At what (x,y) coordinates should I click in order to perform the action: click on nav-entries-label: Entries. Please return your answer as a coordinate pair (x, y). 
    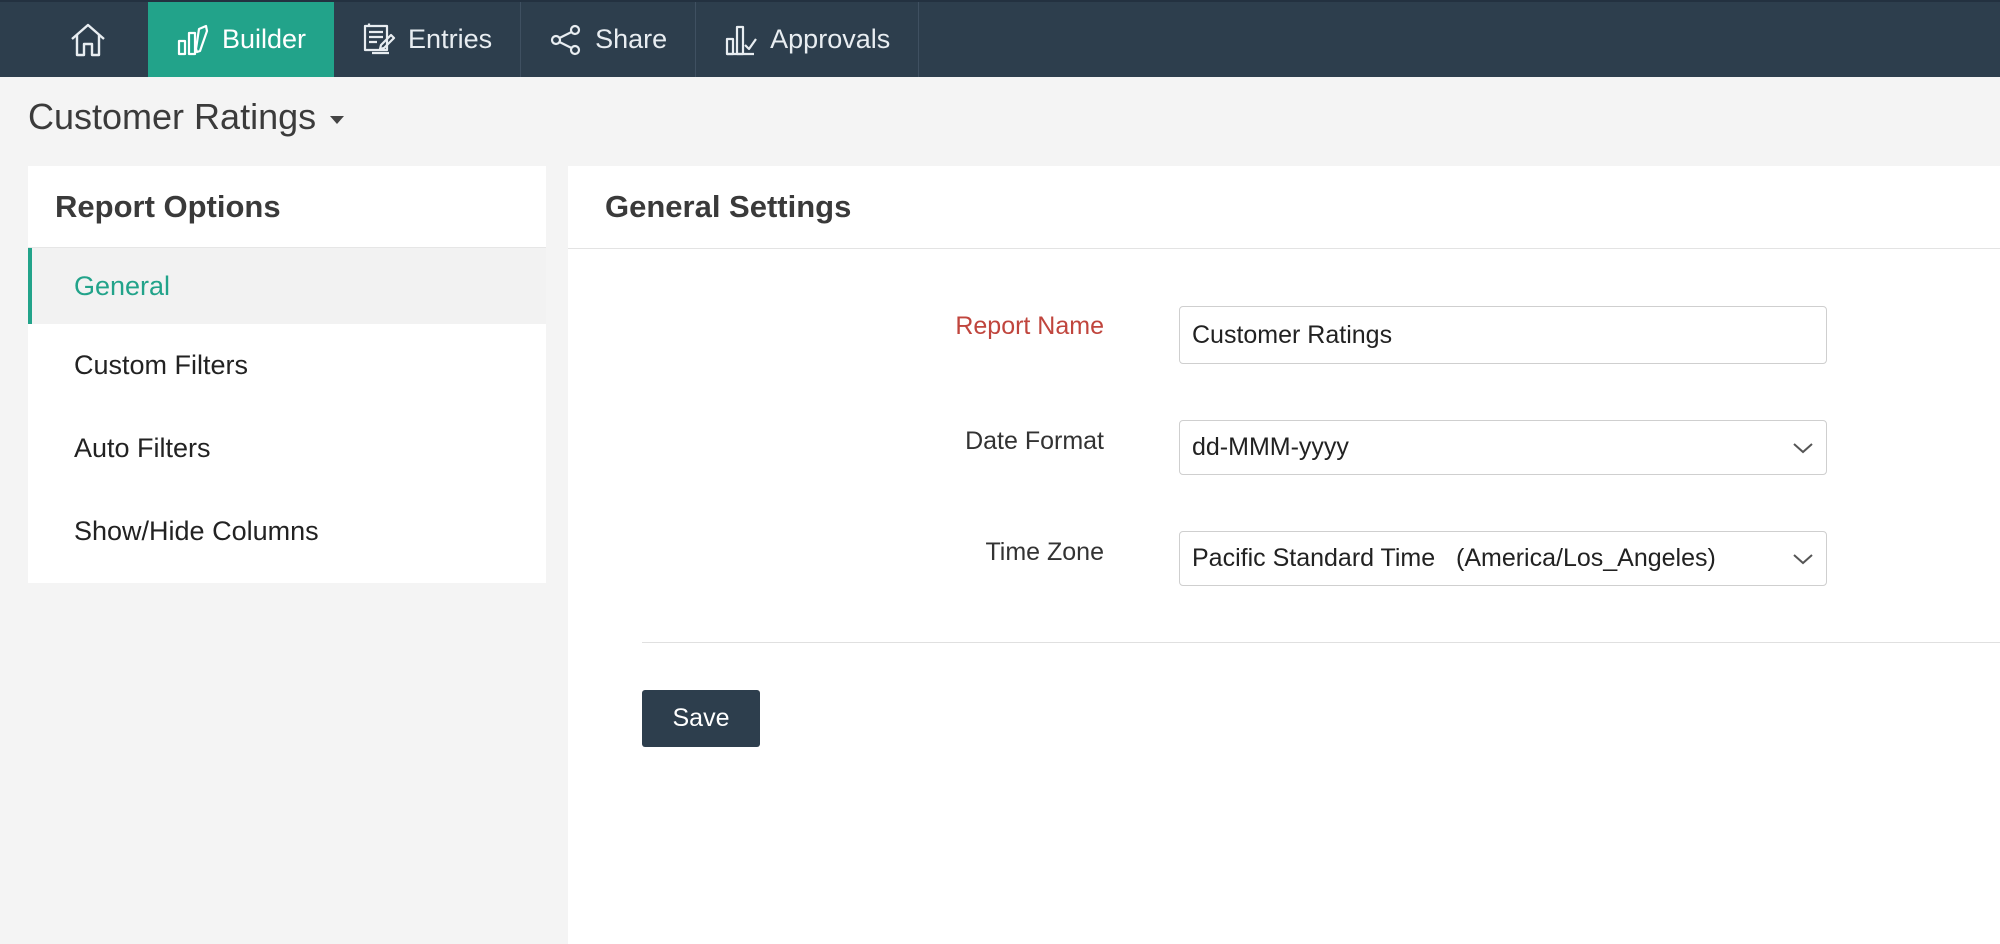
    Looking at the image, I should click on (450, 39).